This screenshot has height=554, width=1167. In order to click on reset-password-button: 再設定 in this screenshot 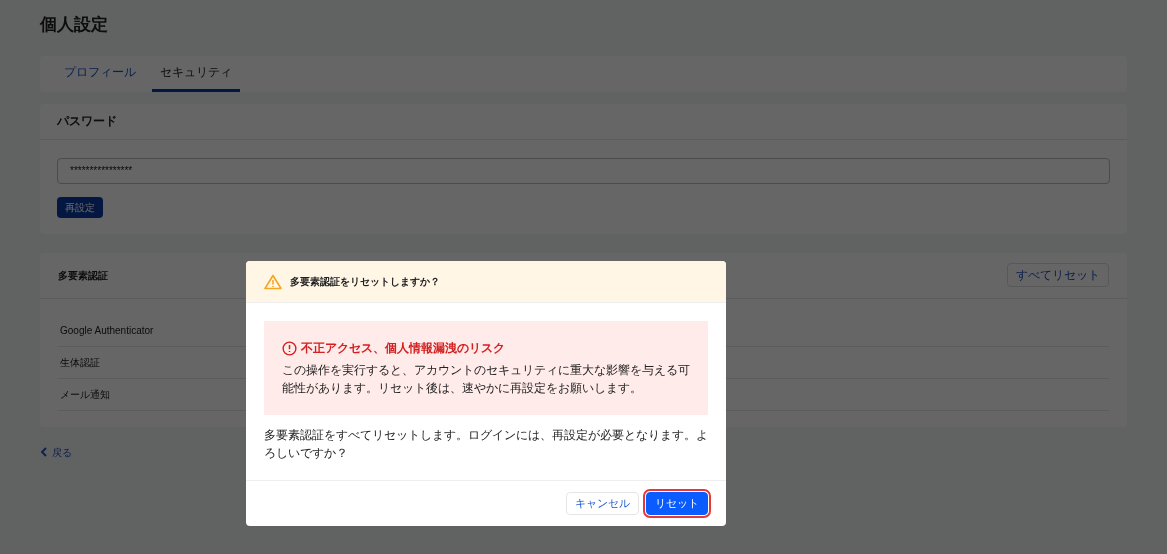, I will do `click(80, 207)`.